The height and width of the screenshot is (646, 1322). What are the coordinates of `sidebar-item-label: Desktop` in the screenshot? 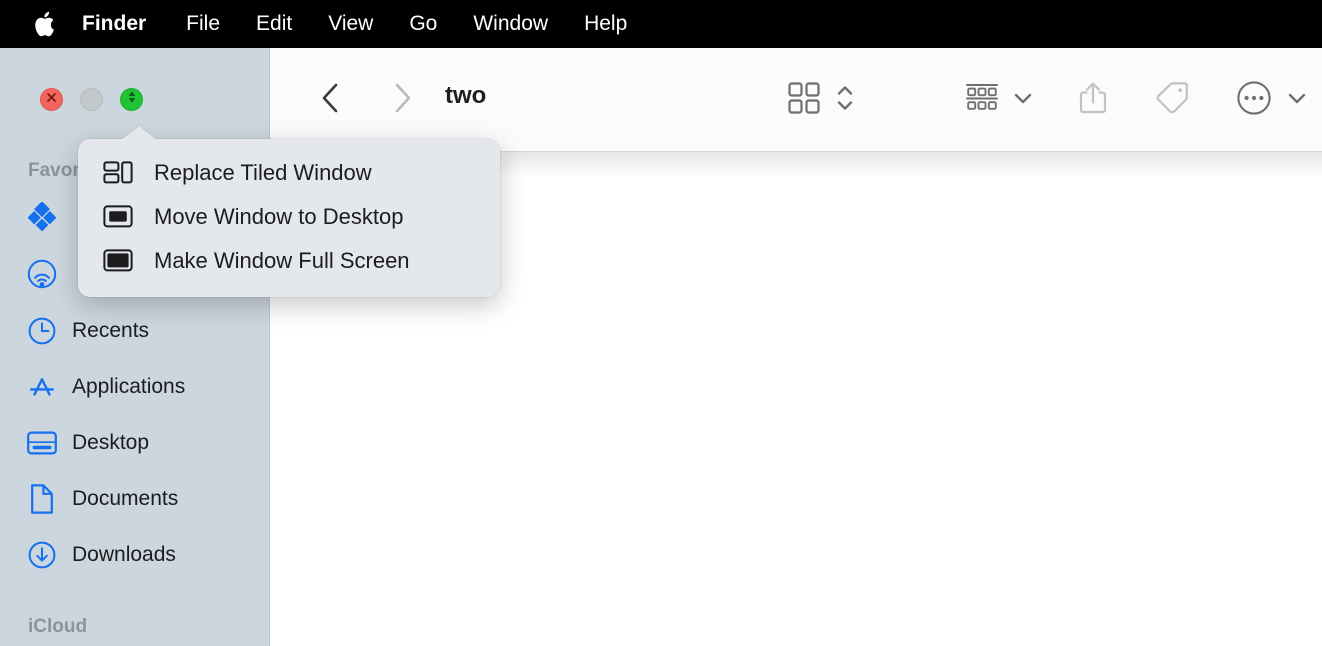 It's located at (111, 442).